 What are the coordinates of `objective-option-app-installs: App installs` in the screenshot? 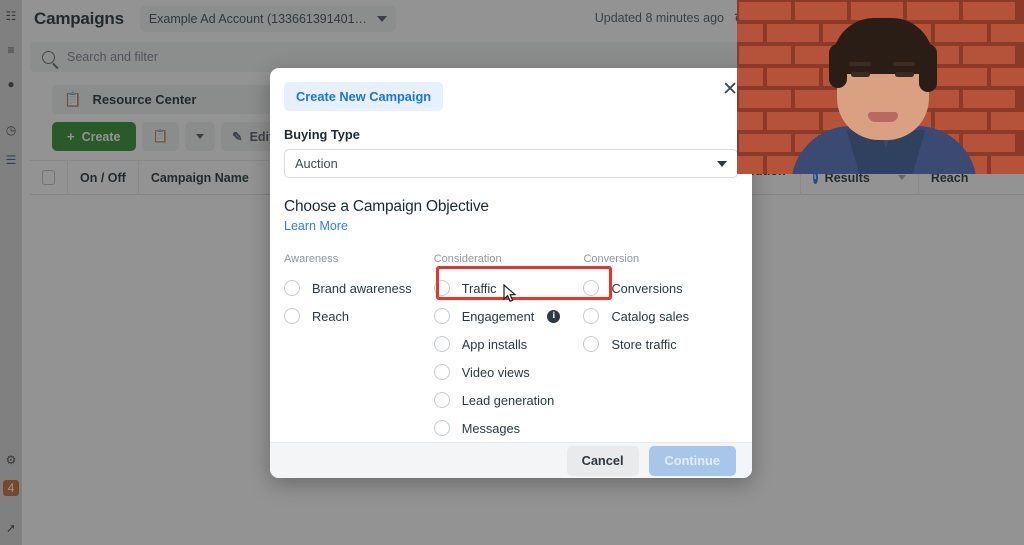 It's located at (508, 344).